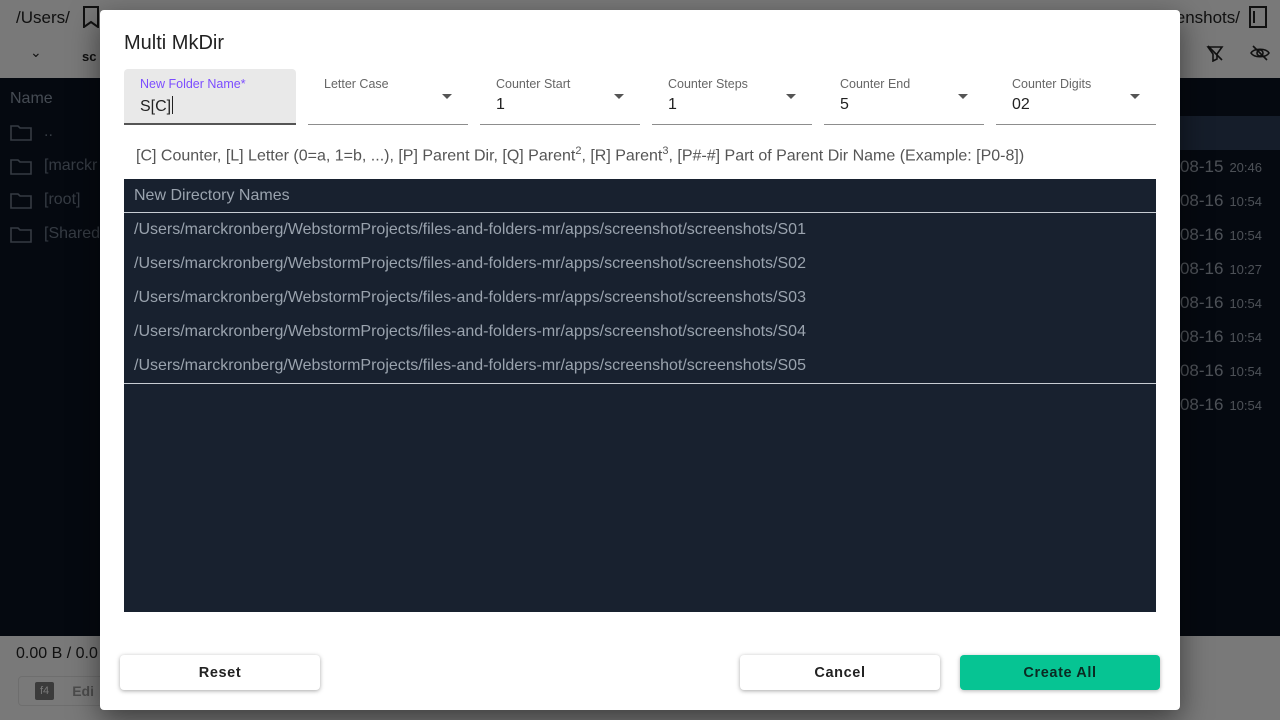  I want to click on folder-name-value: S[C], so click(157, 105).